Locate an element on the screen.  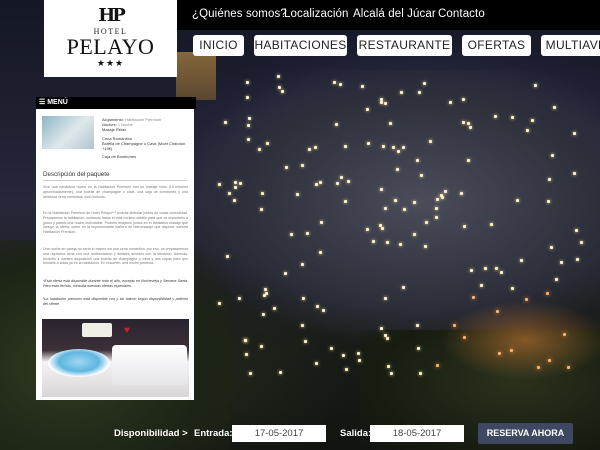
divider is located at coordinates (115, 180).